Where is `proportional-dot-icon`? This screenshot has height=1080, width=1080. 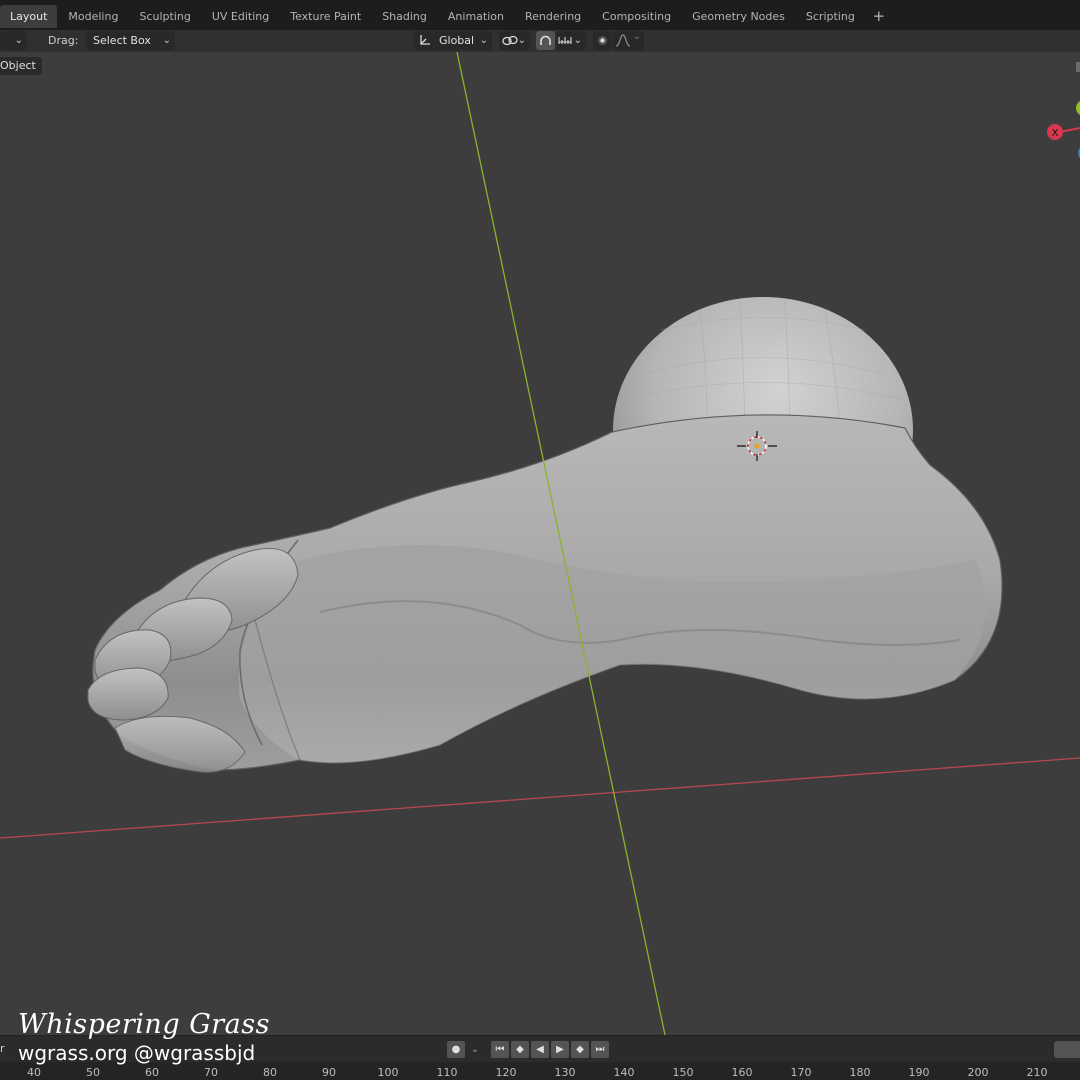 proportional-dot-icon is located at coordinates (602, 40).